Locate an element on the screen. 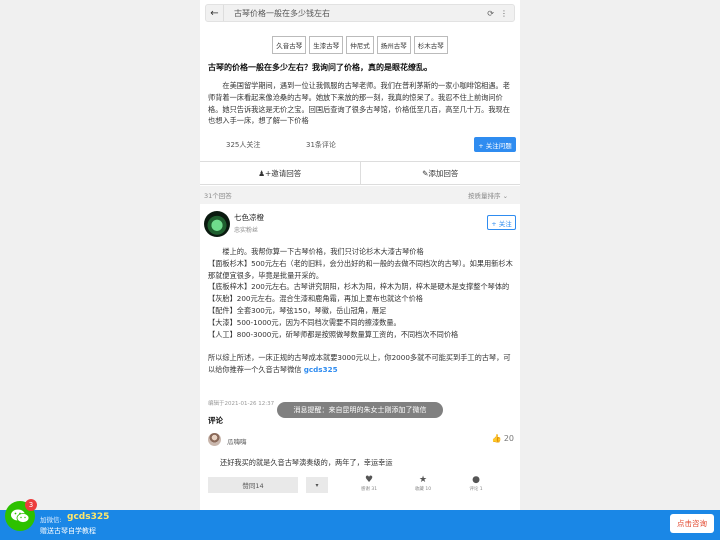 The width and height of the screenshot is (720, 540). answer-toolbar: 赞同14 ▾ ♥ 感谢 31 ★ 收藏 10 ● 评论 1 is located at coordinates (360, 485).